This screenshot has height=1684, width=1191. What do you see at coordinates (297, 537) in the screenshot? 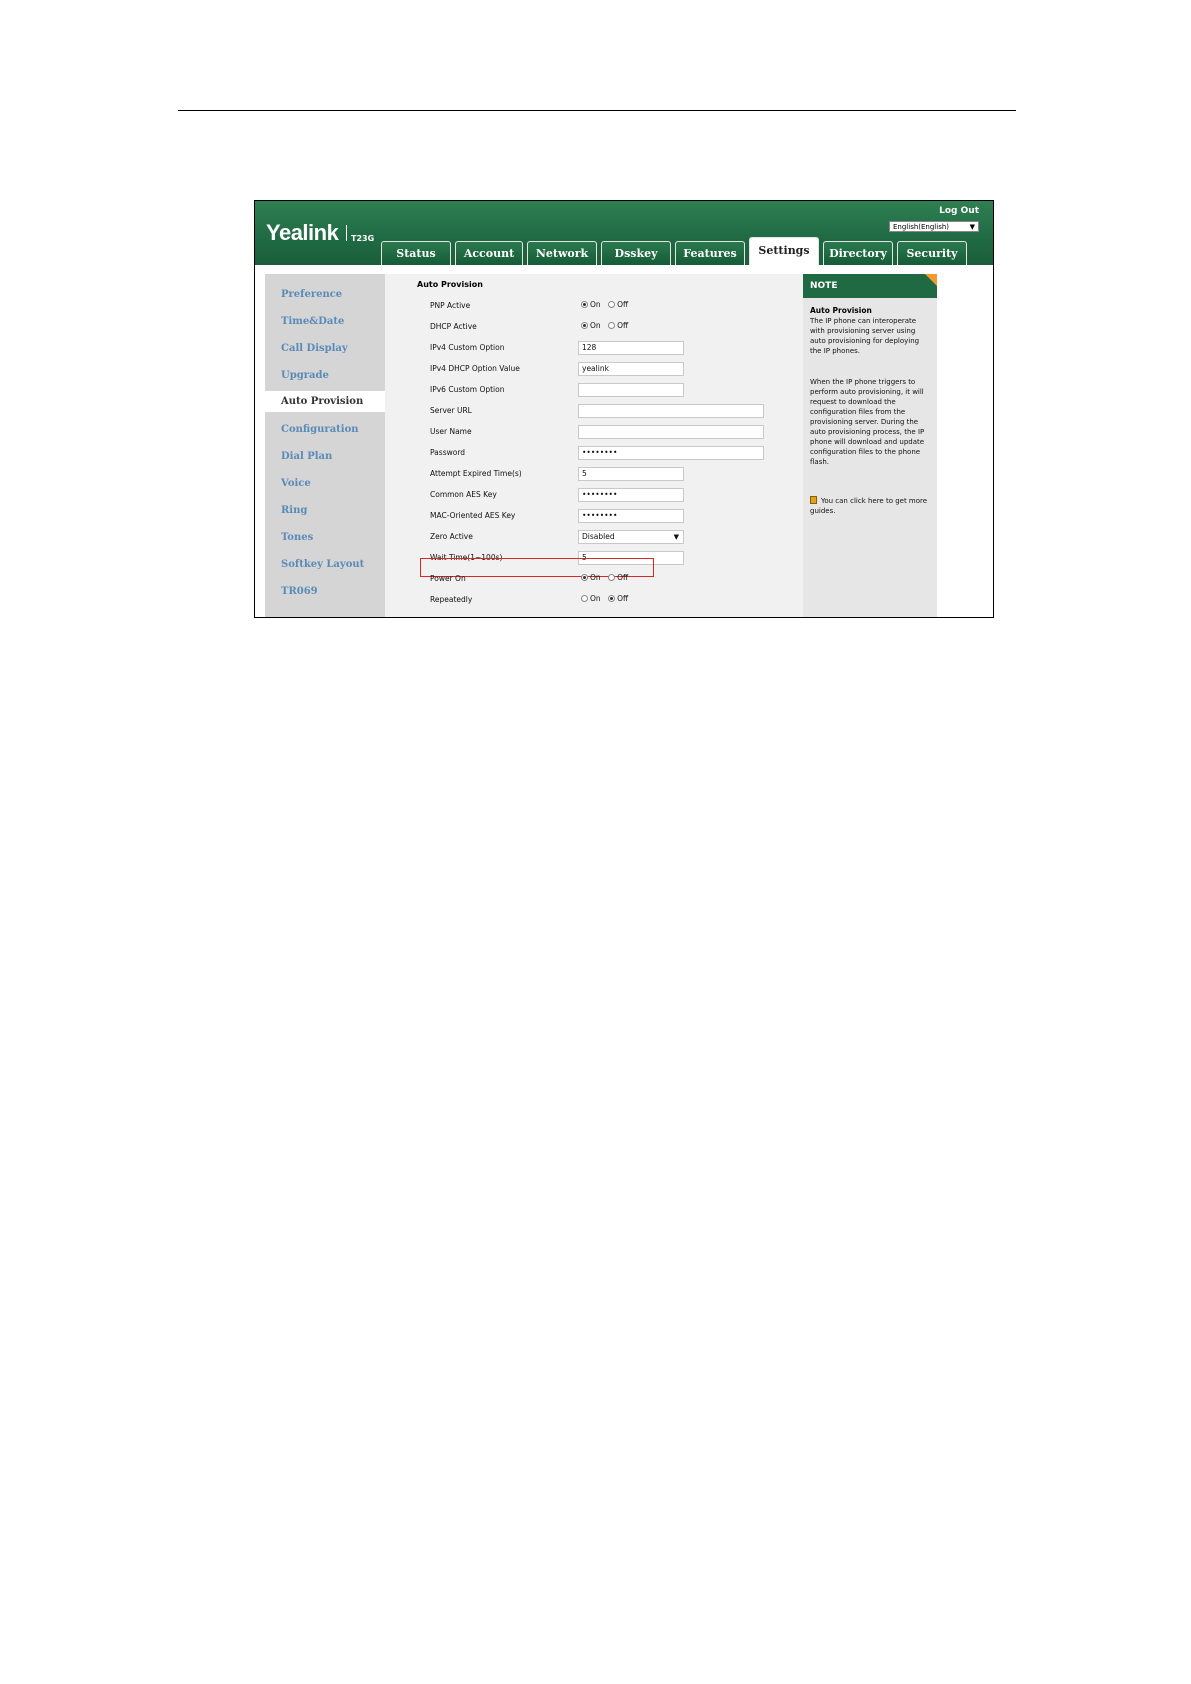
I see `sidebar-item-tones: Tones` at bounding box center [297, 537].